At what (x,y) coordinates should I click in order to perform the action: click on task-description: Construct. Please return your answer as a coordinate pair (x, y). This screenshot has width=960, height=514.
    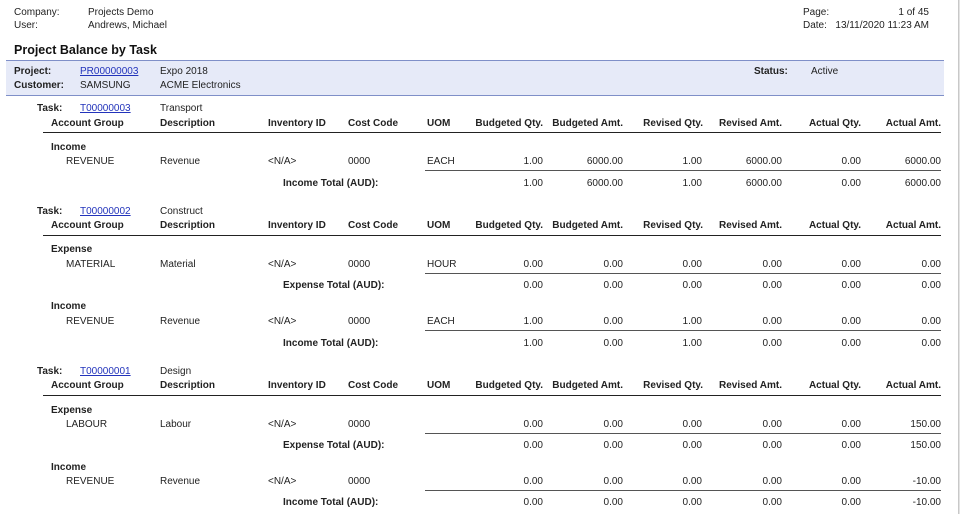
    Looking at the image, I should click on (181, 211).